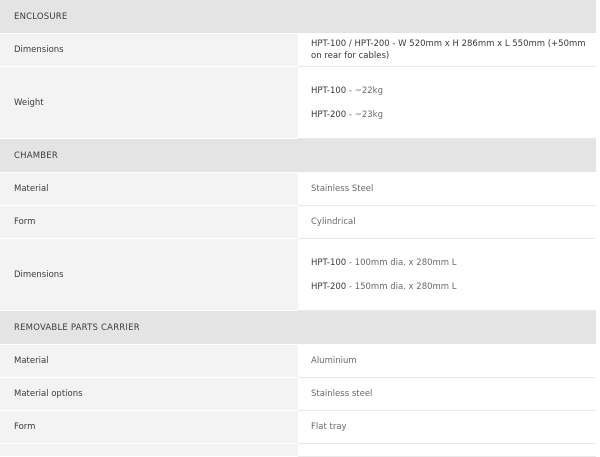  Describe the element at coordinates (149, 102) in the screenshot. I see `spec-label: Weight` at that location.